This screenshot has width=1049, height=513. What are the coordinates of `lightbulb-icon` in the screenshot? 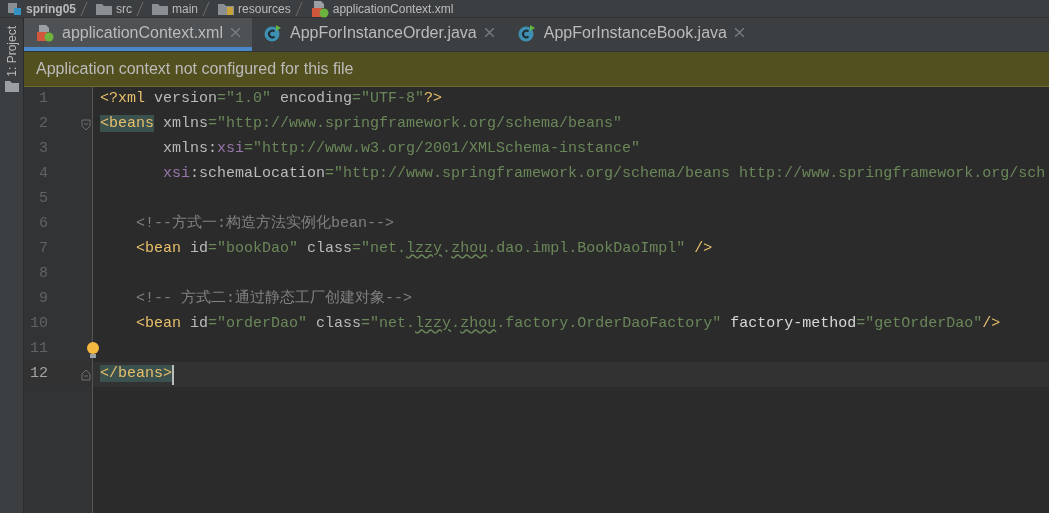 It's located at (93, 349).